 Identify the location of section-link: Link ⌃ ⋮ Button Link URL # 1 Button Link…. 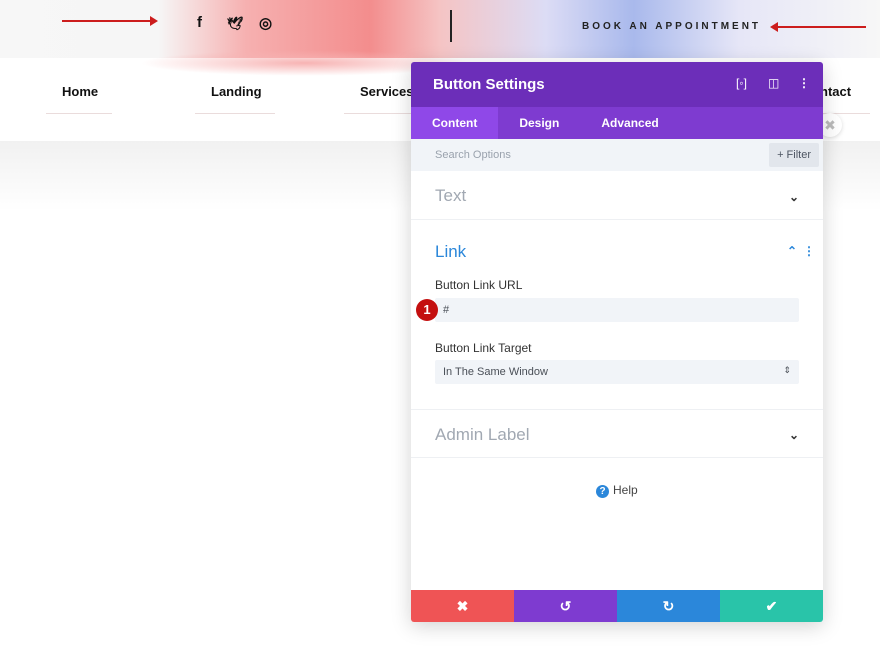
(617, 315).